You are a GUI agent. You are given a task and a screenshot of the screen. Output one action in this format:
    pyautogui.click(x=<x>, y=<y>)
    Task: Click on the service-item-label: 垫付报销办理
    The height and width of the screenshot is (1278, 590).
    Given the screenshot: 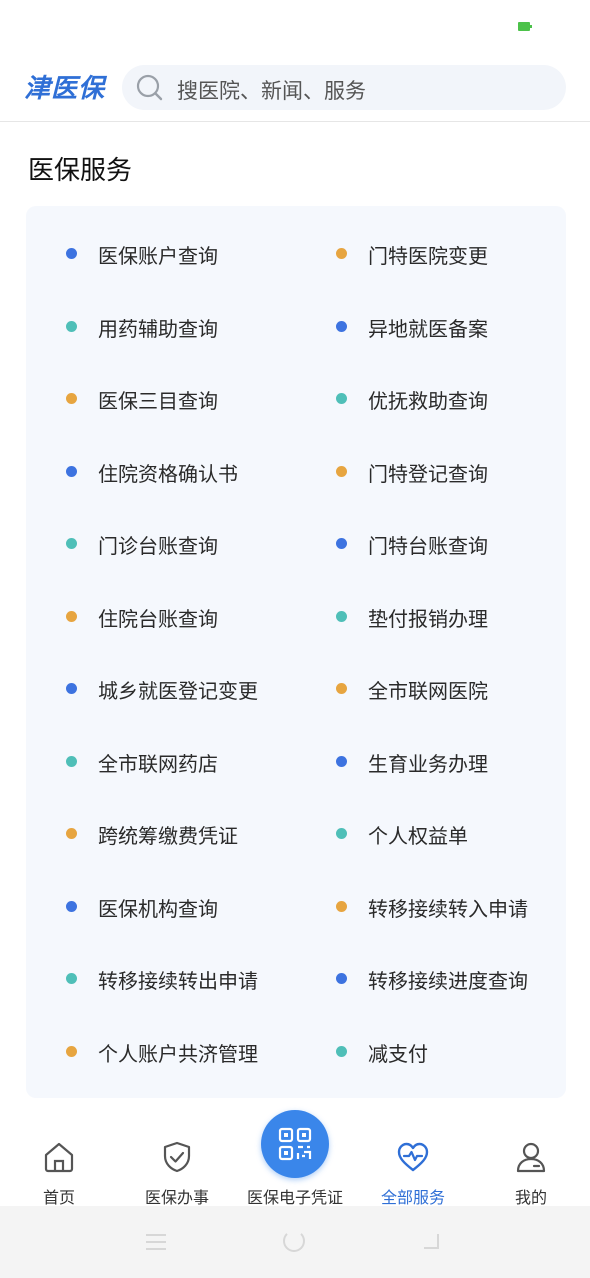 What is the action you would take?
    pyautogui.click(x=428, y=618)
    